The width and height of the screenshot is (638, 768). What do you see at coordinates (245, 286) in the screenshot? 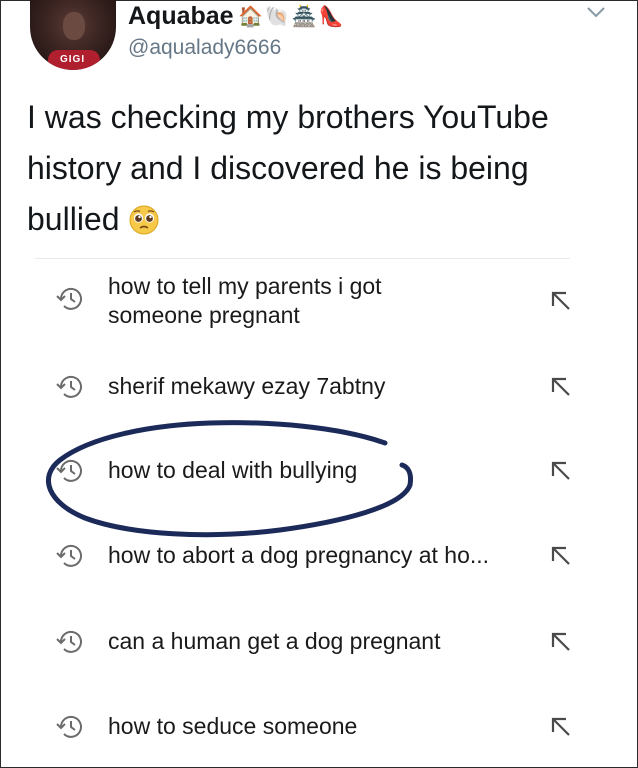
I see `history-item-label: how to tell my parents i got` at bounding box center [245, 286].